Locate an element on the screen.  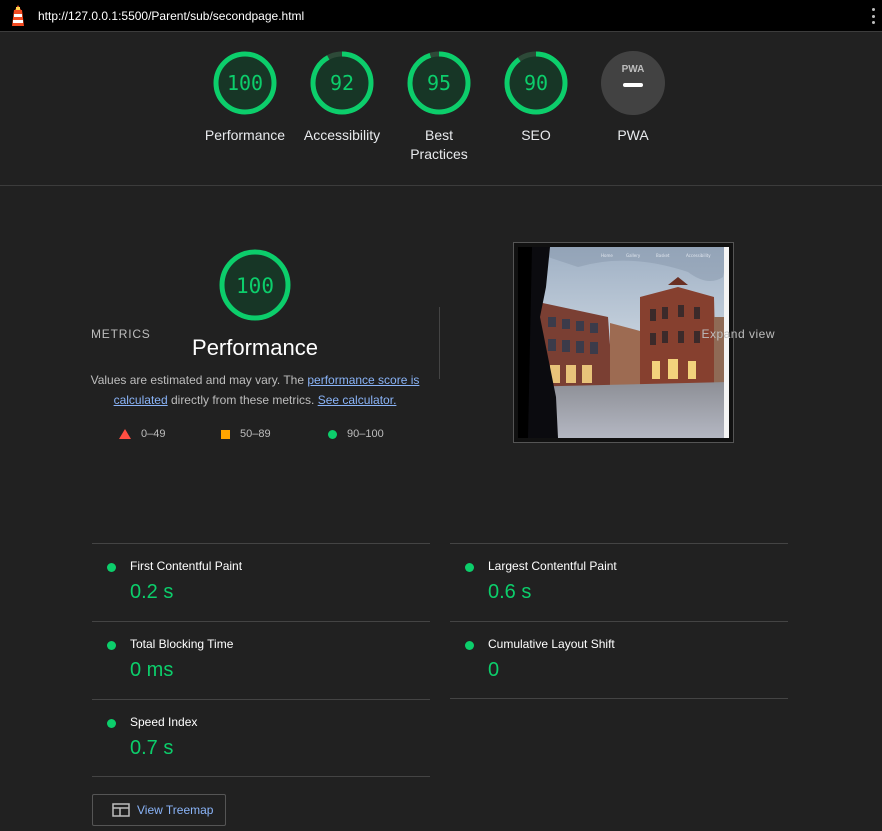
gauge-label: Performance is located at coordinates (245, 135).